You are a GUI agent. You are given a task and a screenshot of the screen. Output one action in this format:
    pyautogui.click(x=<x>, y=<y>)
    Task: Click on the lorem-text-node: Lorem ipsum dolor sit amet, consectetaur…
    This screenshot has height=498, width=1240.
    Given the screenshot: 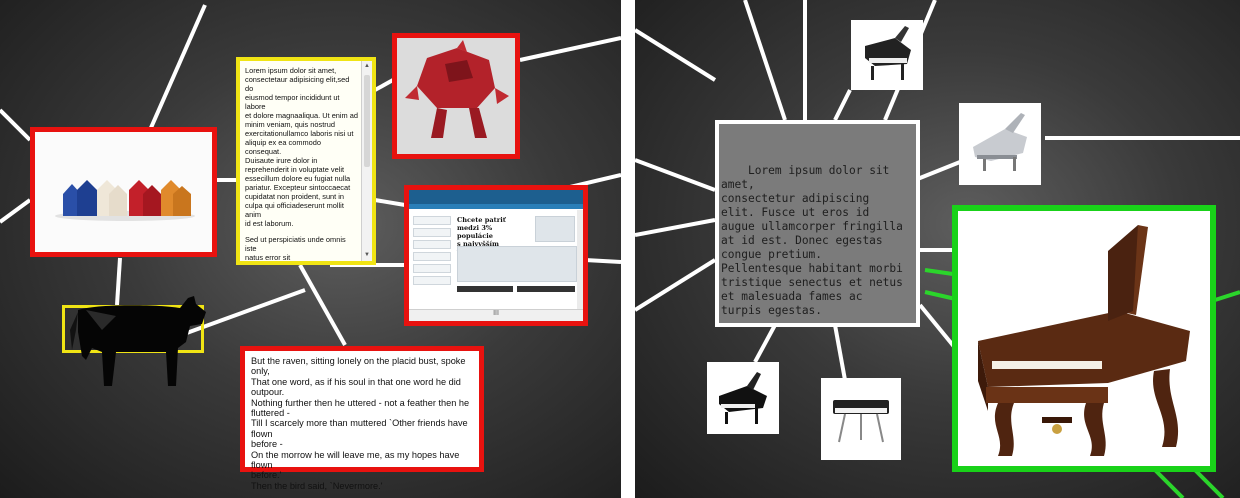 What is the action you would take?
    pyautogui.click(x=306, y=161)
    